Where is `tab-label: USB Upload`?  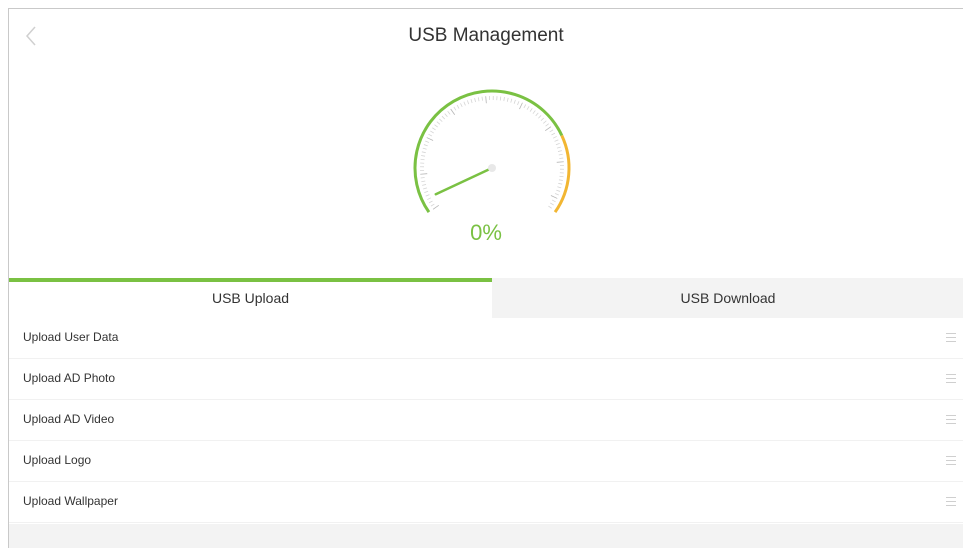
tab-label: USB Upload is located at coordinates (250, 298).